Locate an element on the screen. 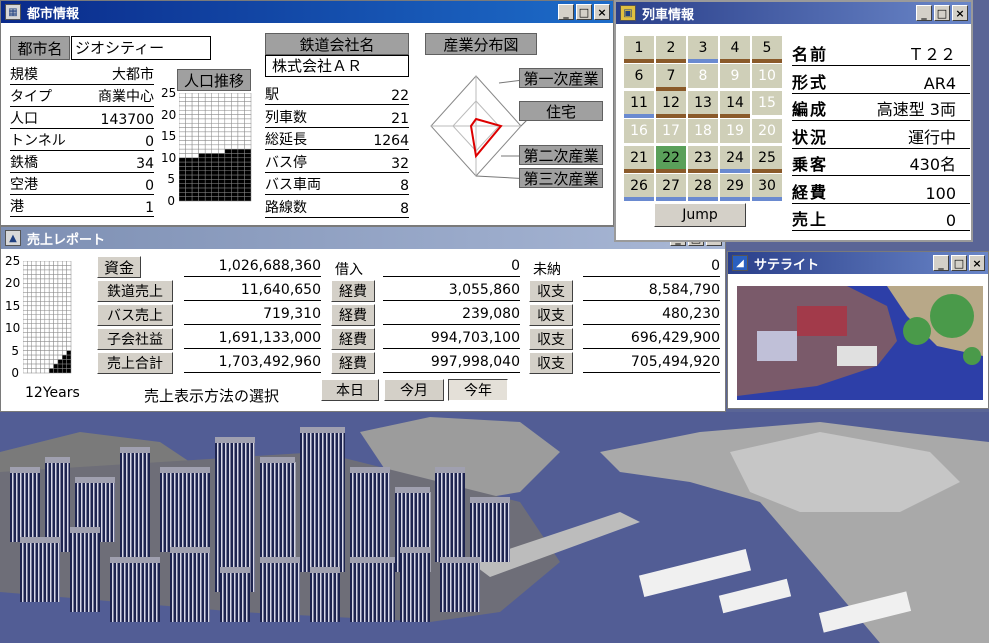  train-cell: 21 is located at coordinates (639, 159).